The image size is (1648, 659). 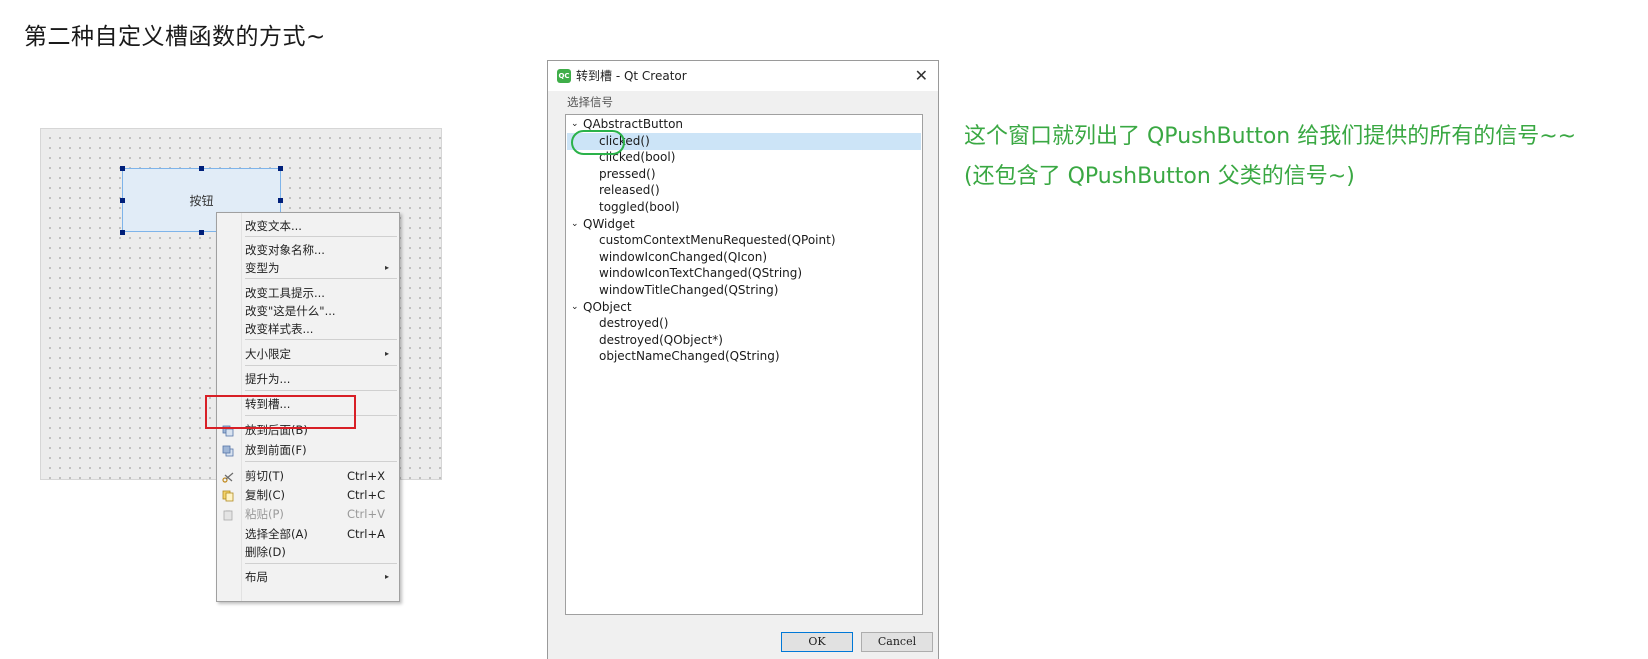 I want to click on menu-shortcut: Ctrl+X, so click(x=366, y=476).